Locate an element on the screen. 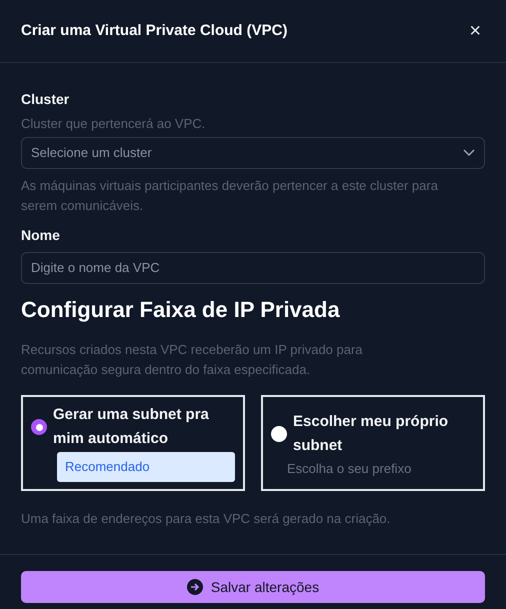 The width and height of the screenshot is (506, 609). option-label: Gerar uma subnet pra mim automático is located at coordinates (131, 427).